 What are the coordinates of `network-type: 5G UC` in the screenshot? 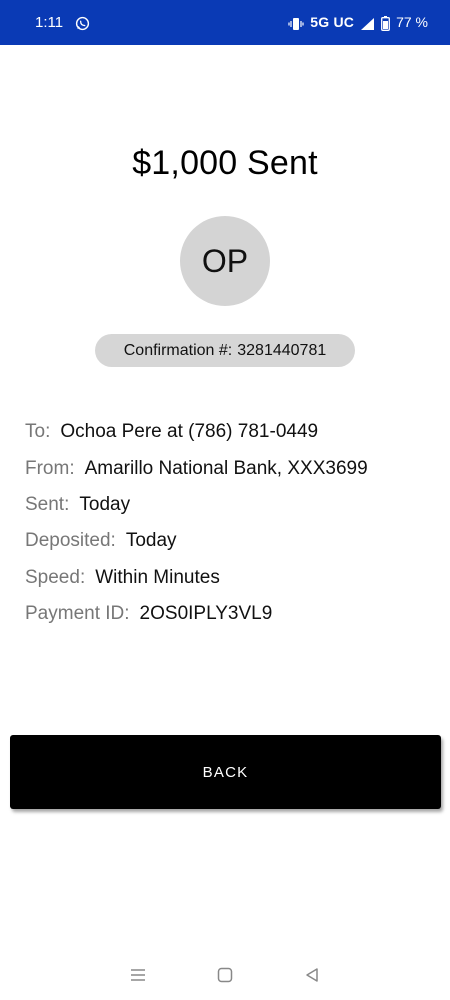 It's located at (332, 22).